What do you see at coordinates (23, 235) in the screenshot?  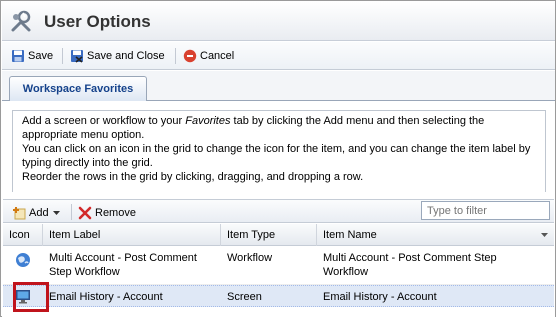 I see `column-header-icon: Icon` at bounding box center [23, 235].